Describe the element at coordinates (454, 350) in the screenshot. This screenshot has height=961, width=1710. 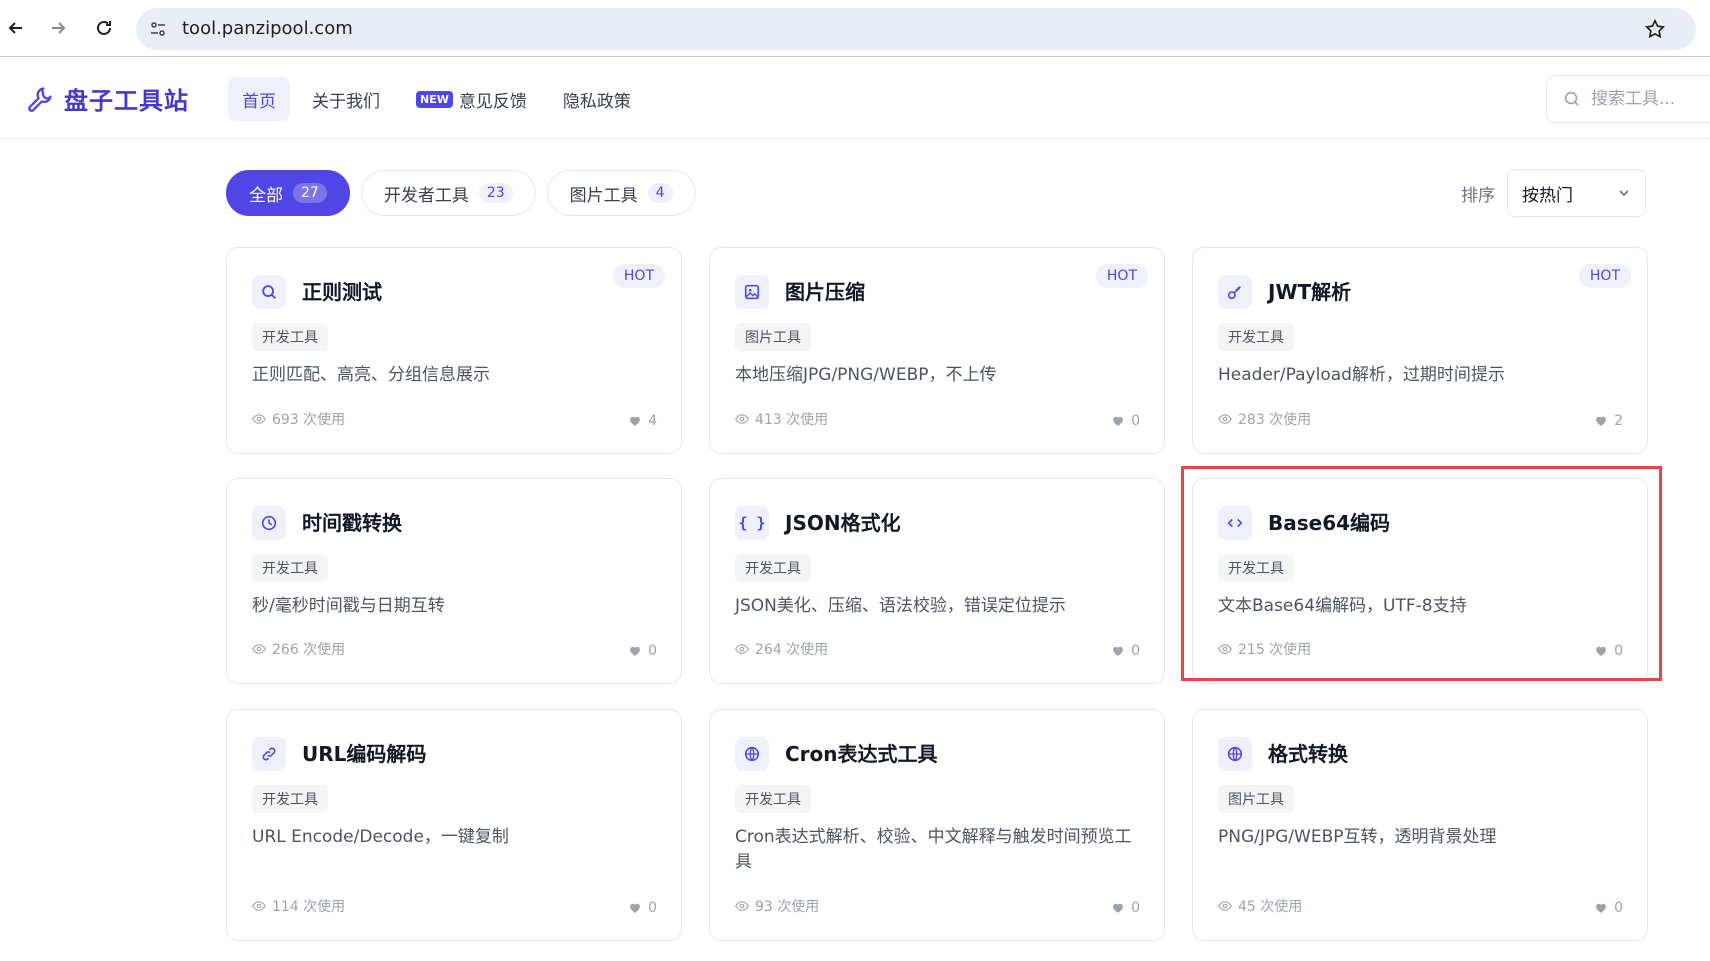
I see `tool-card-regex: 正则测试 HOT 开发工具 正则匹配、高亮、分组信息展示 693 次使用 4` at that location.